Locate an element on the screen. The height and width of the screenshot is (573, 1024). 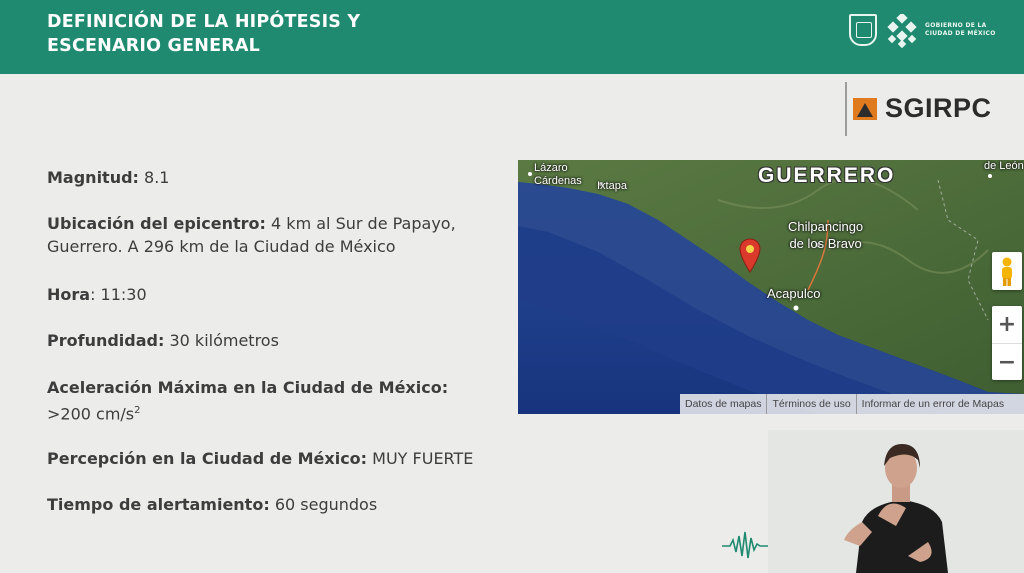
time-label: Hora is located at coordinates (69, 294).